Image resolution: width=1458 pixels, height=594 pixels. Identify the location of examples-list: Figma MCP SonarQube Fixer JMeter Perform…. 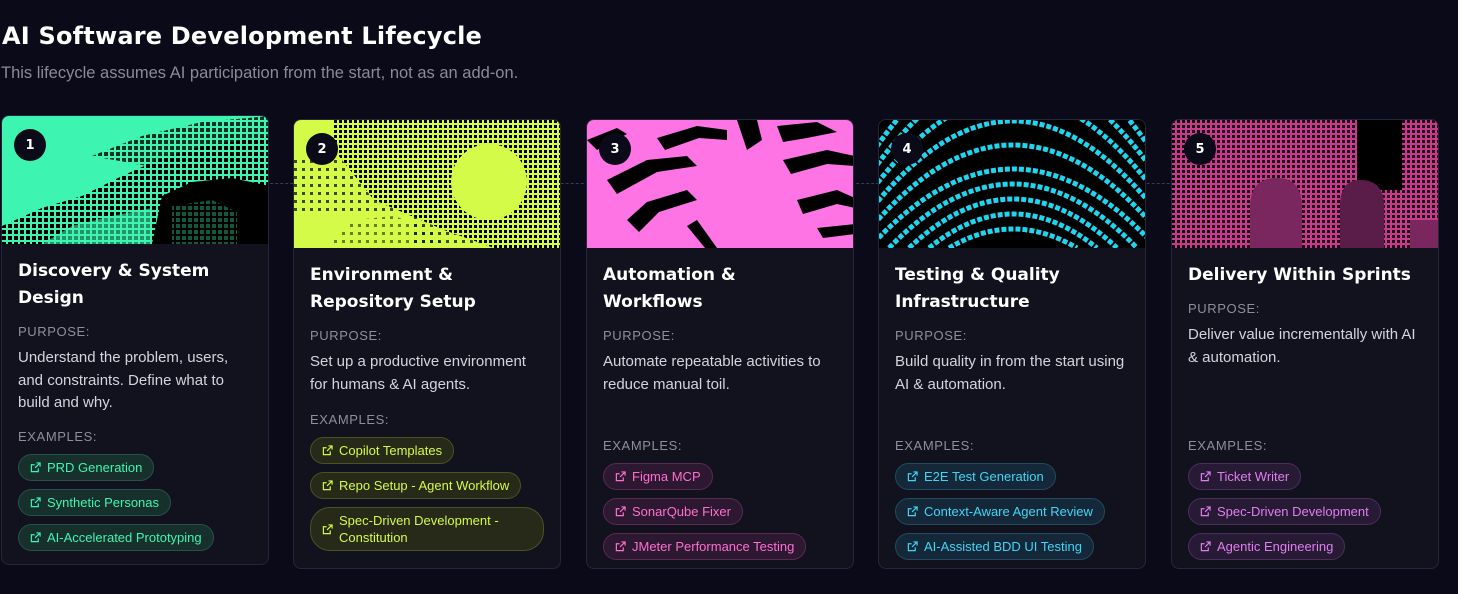
(720, 511).